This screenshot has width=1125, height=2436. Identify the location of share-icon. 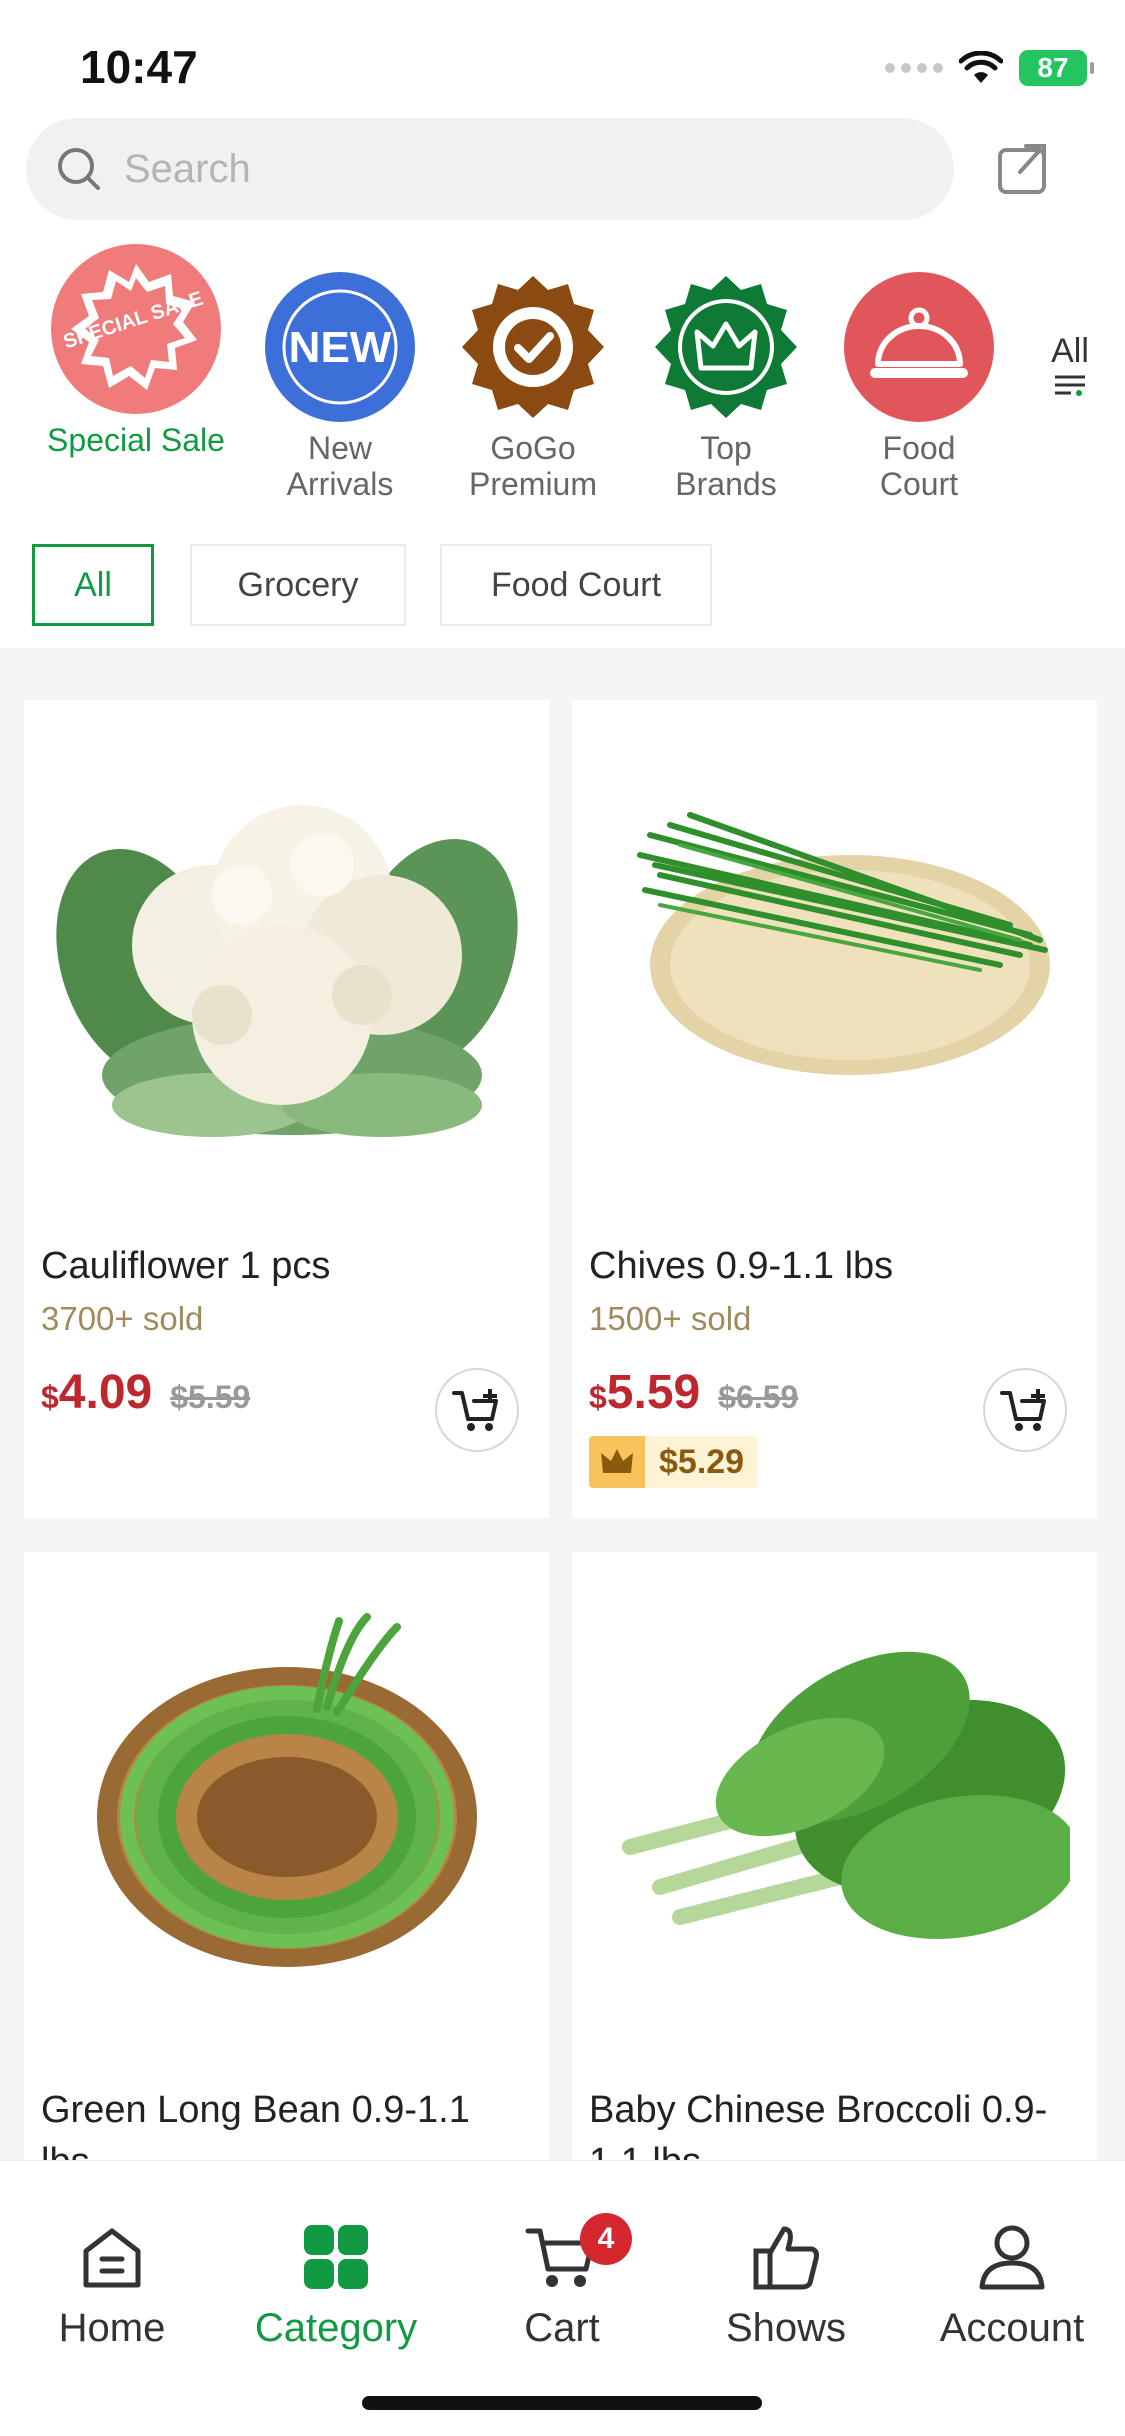
(1024, 168).